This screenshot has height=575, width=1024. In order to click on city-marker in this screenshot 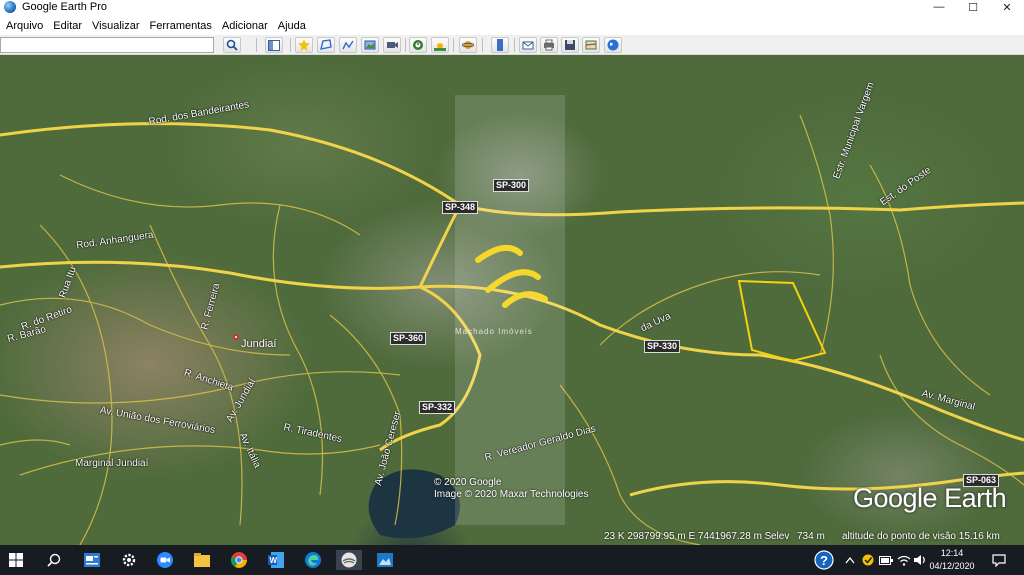, I will do `click(236, 337)`.